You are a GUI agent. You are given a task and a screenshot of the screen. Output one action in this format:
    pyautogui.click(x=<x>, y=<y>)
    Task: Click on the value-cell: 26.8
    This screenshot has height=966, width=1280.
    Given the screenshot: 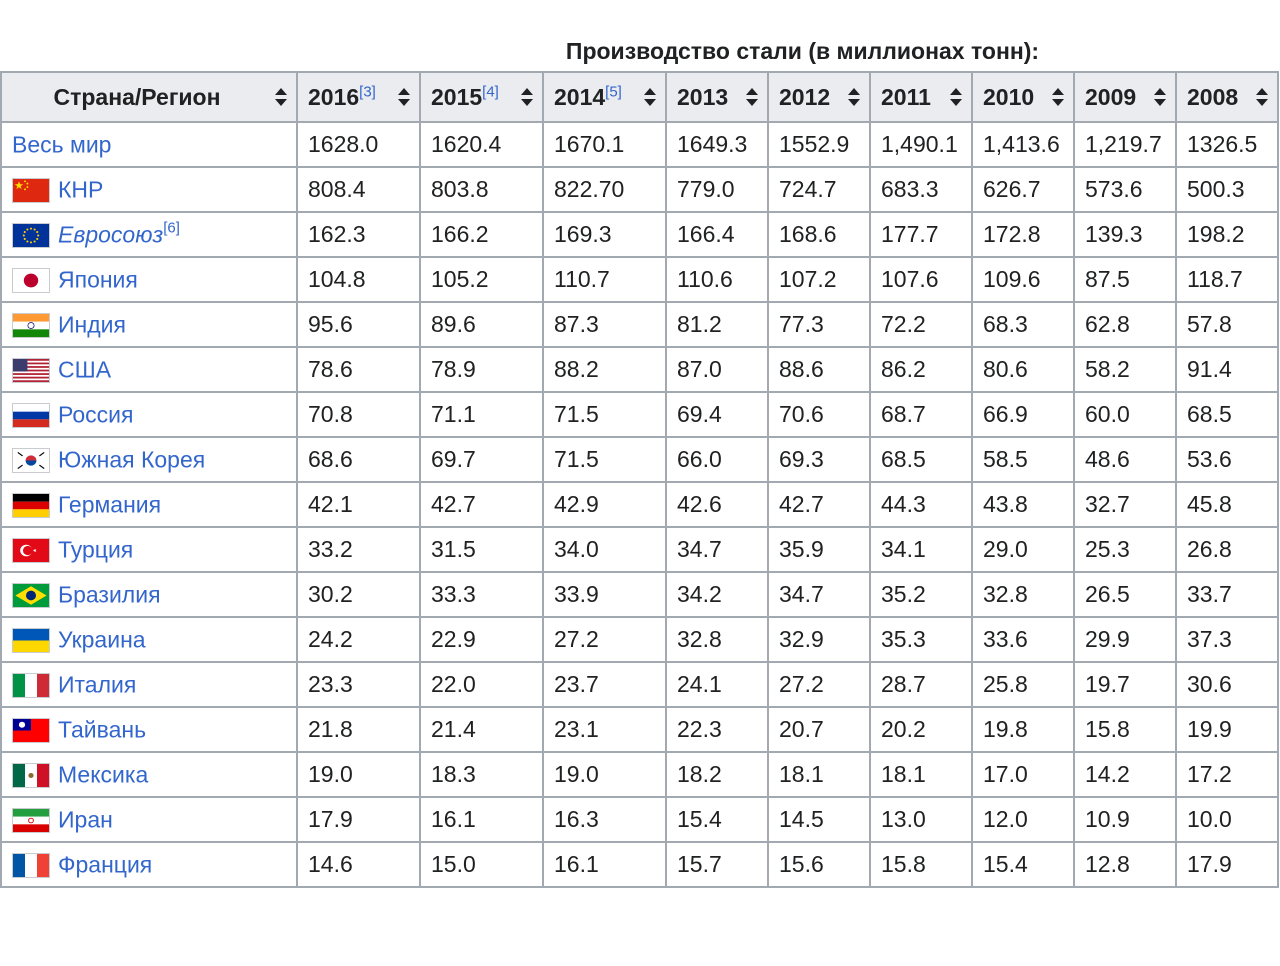 What is the action you would take?
    pyautogui.click(x=1227, y=549)
    